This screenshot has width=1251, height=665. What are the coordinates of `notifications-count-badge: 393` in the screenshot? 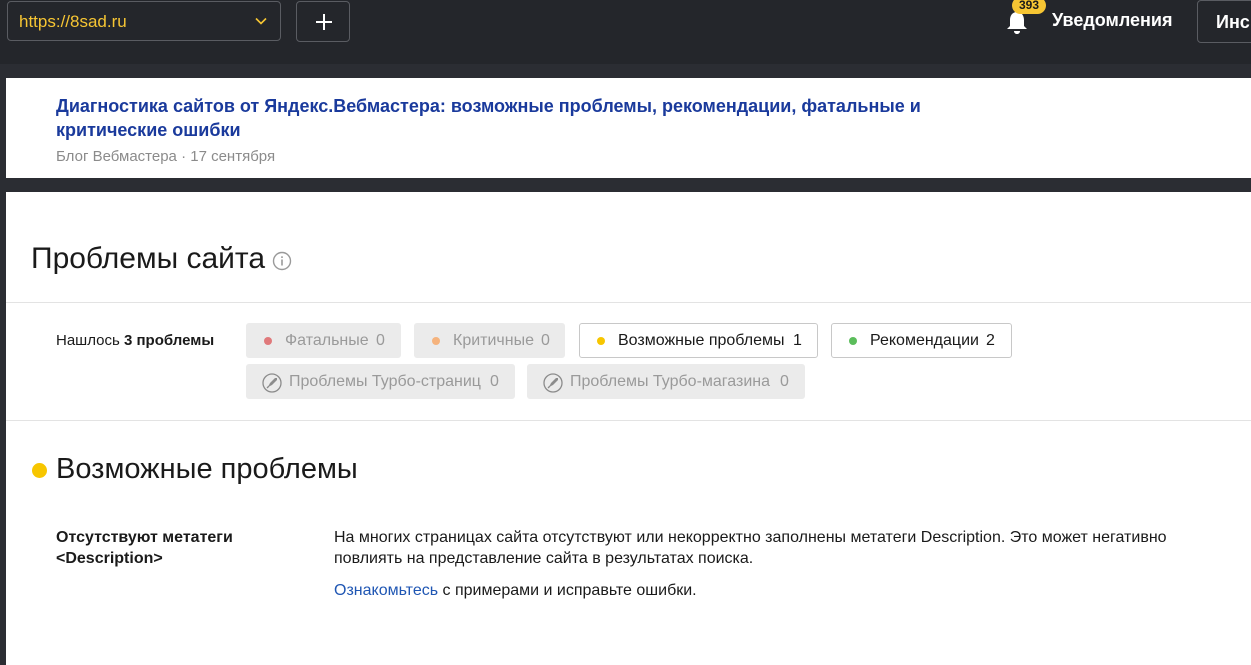 It's located at (1029, 7).